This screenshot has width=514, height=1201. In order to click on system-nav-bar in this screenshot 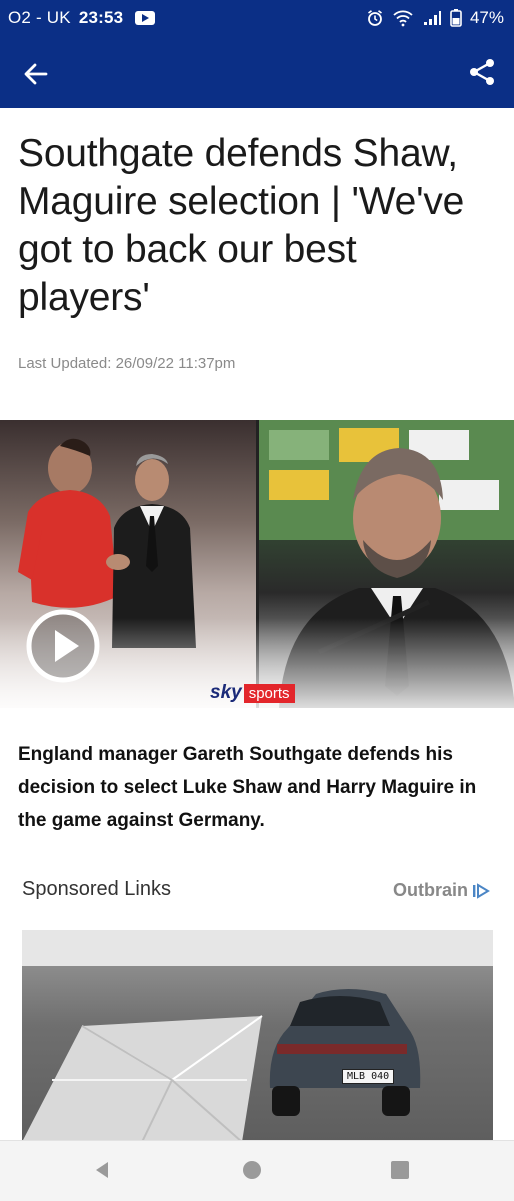, I will do `click(257, 1170)`.